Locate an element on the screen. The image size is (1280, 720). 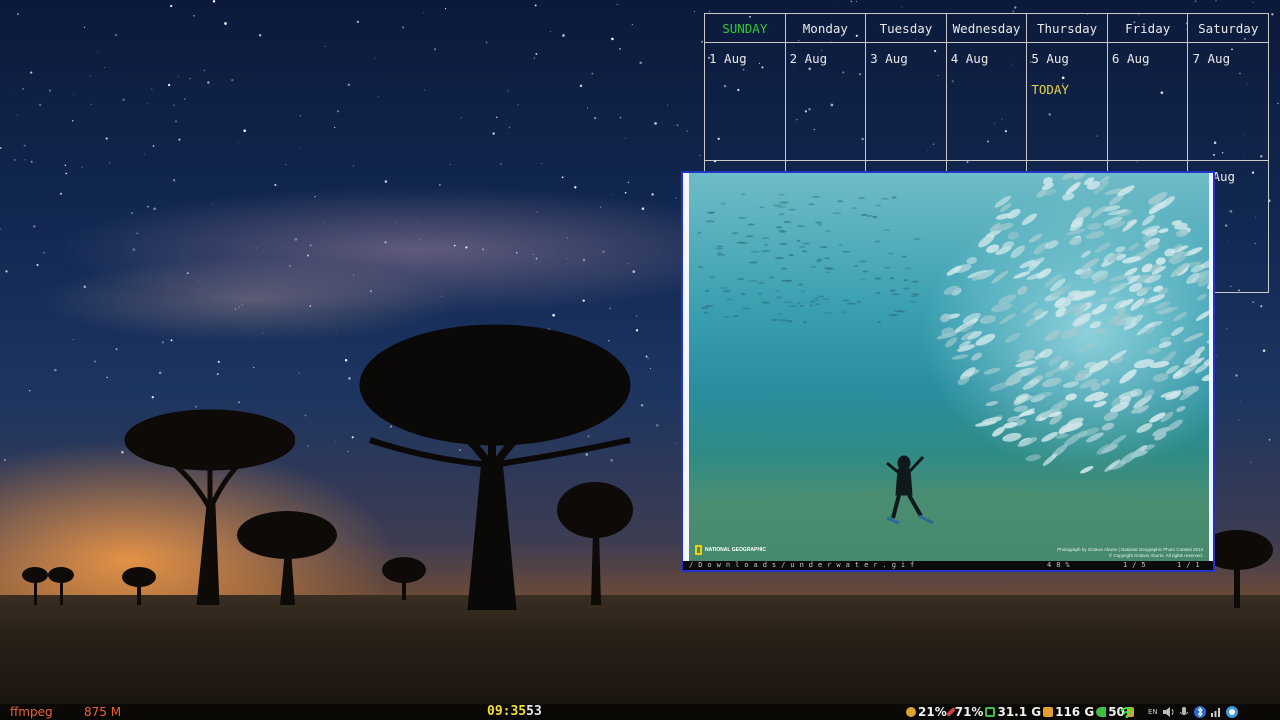
app-tray-icon is located at coordinates (1231, 712).